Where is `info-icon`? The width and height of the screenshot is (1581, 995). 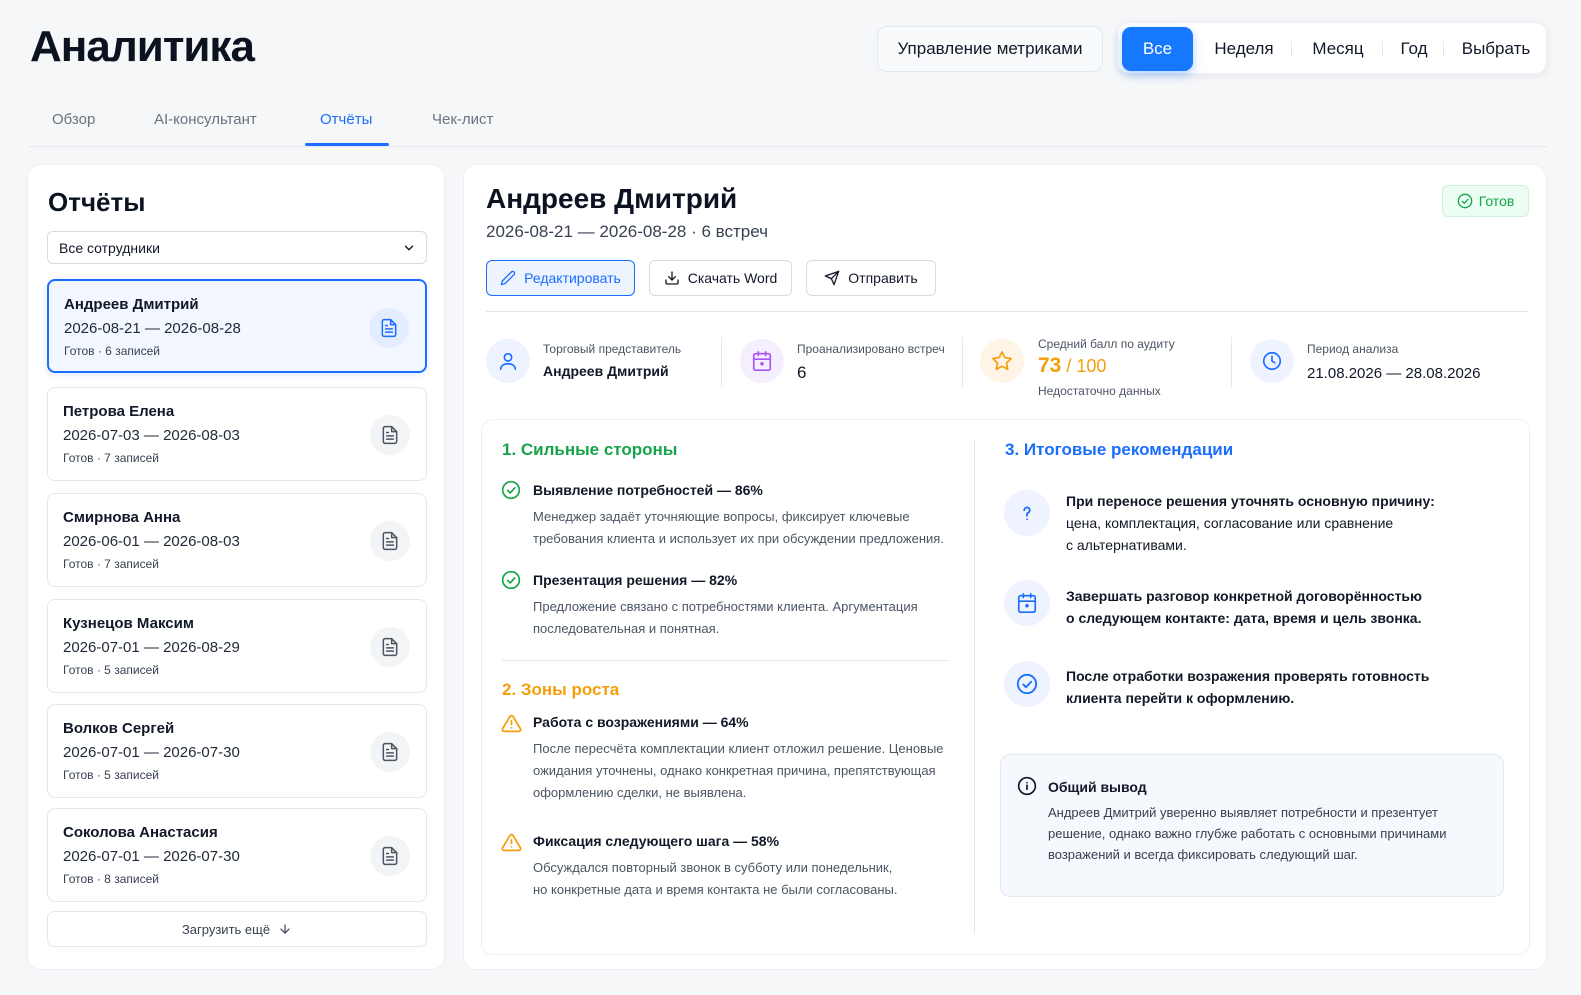 info-icon is located at coordinates (1027, 786).